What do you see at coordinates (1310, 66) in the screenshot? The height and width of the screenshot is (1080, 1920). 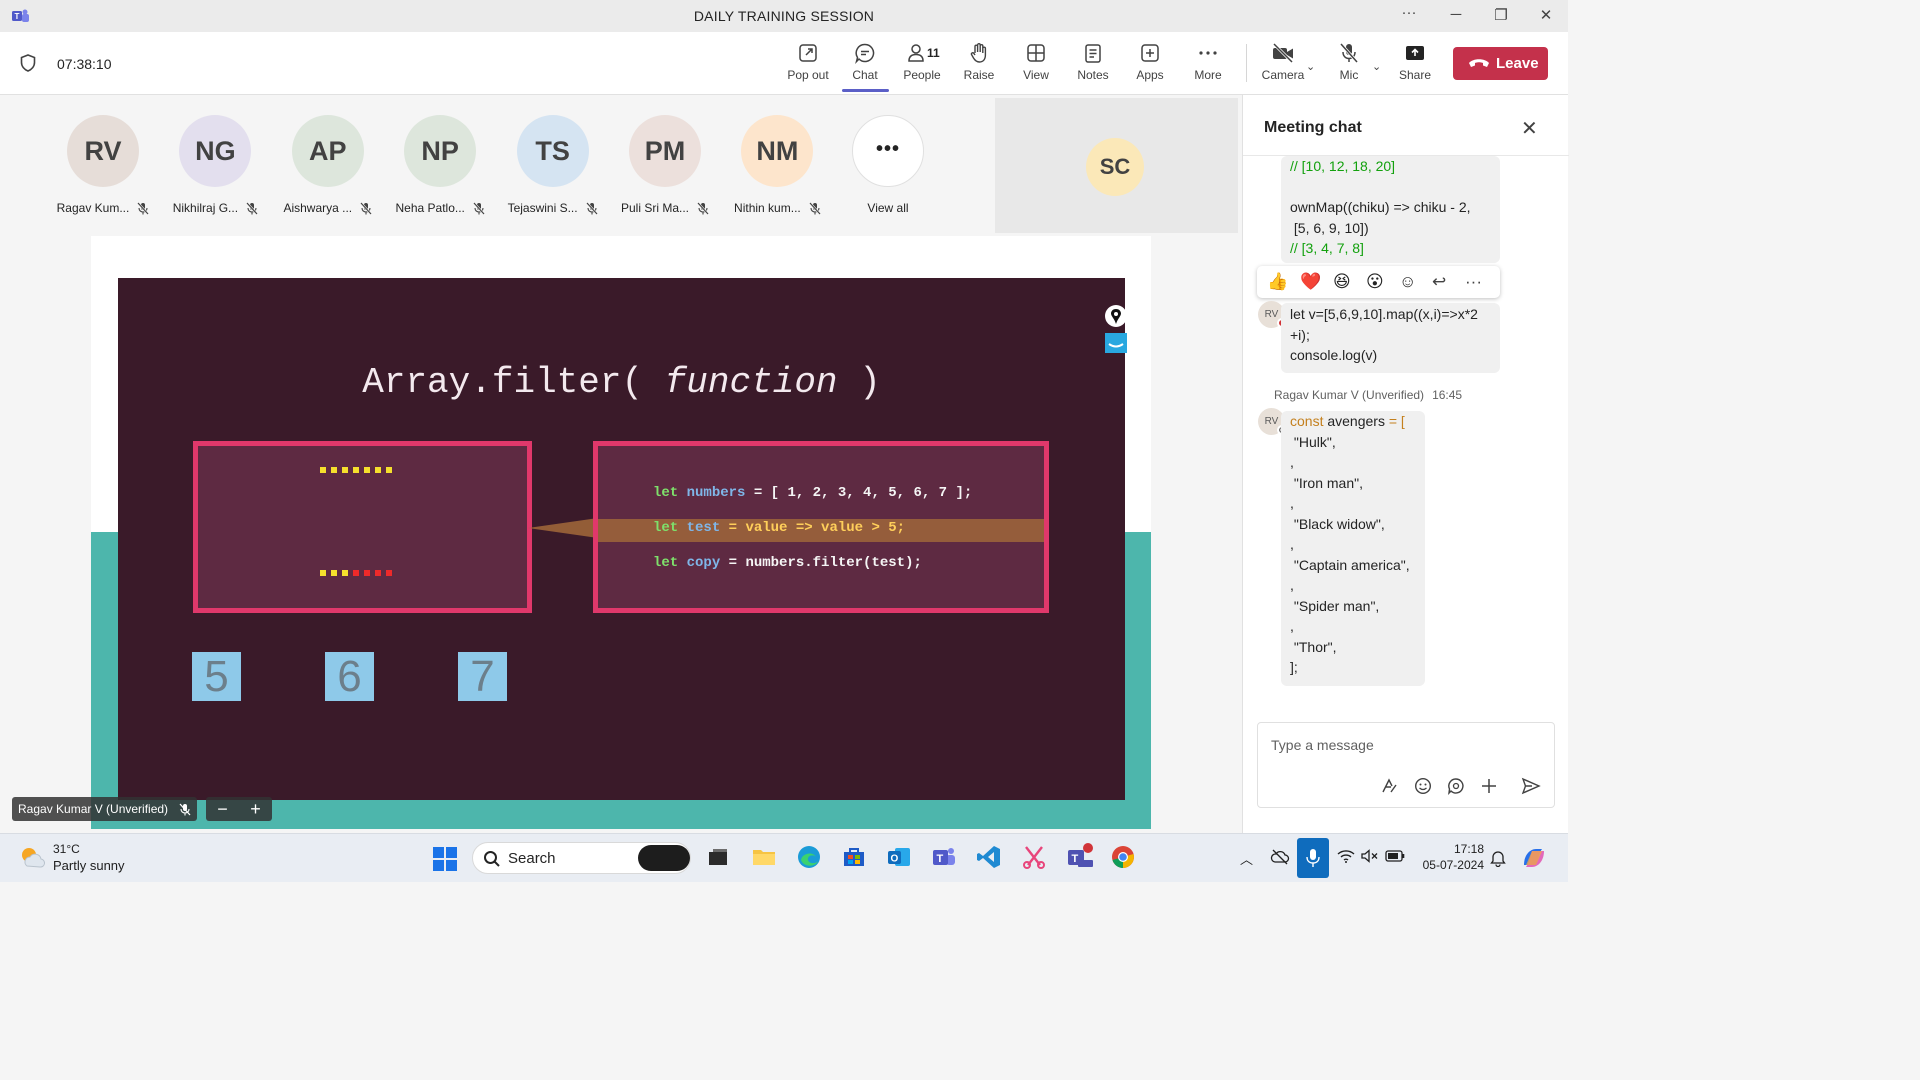 I see `camera-options-chevron-icon: ⌄` at bounding box center [1310, 66].